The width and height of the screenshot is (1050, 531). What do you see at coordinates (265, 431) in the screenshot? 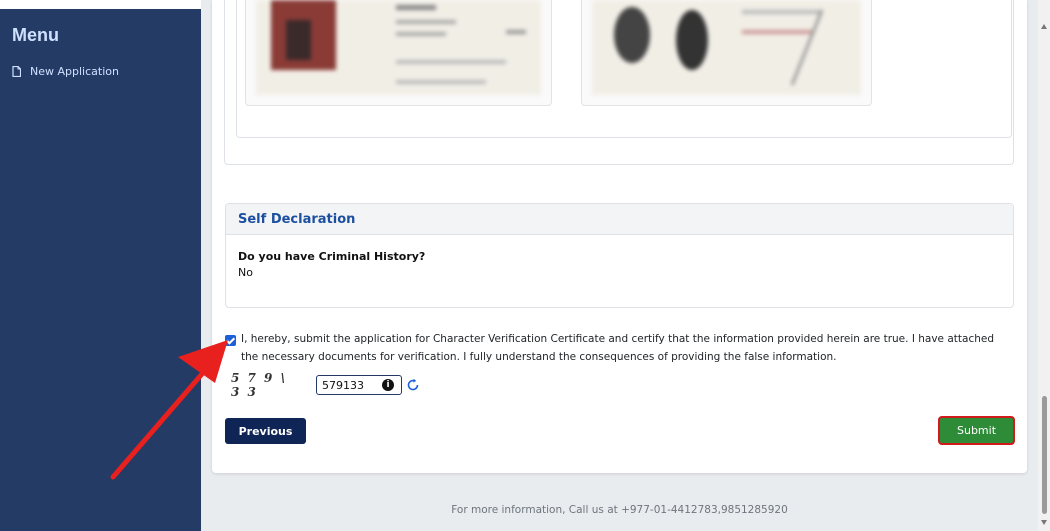
I see `previous-button: Previous` at bounding box center [265, 431].